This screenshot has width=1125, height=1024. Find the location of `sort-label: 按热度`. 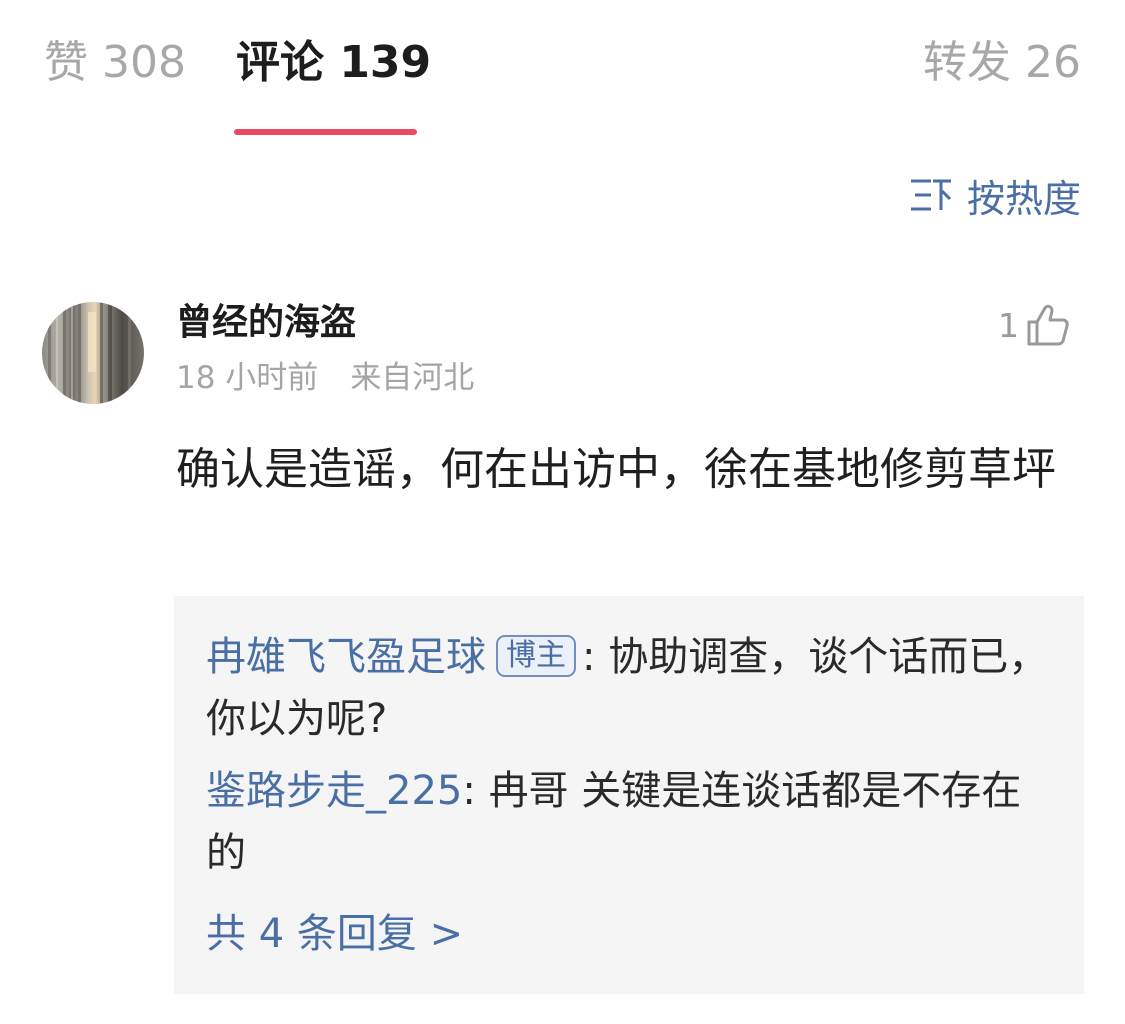

sort-label: 按热度 is located at coordinates (1023, 198).